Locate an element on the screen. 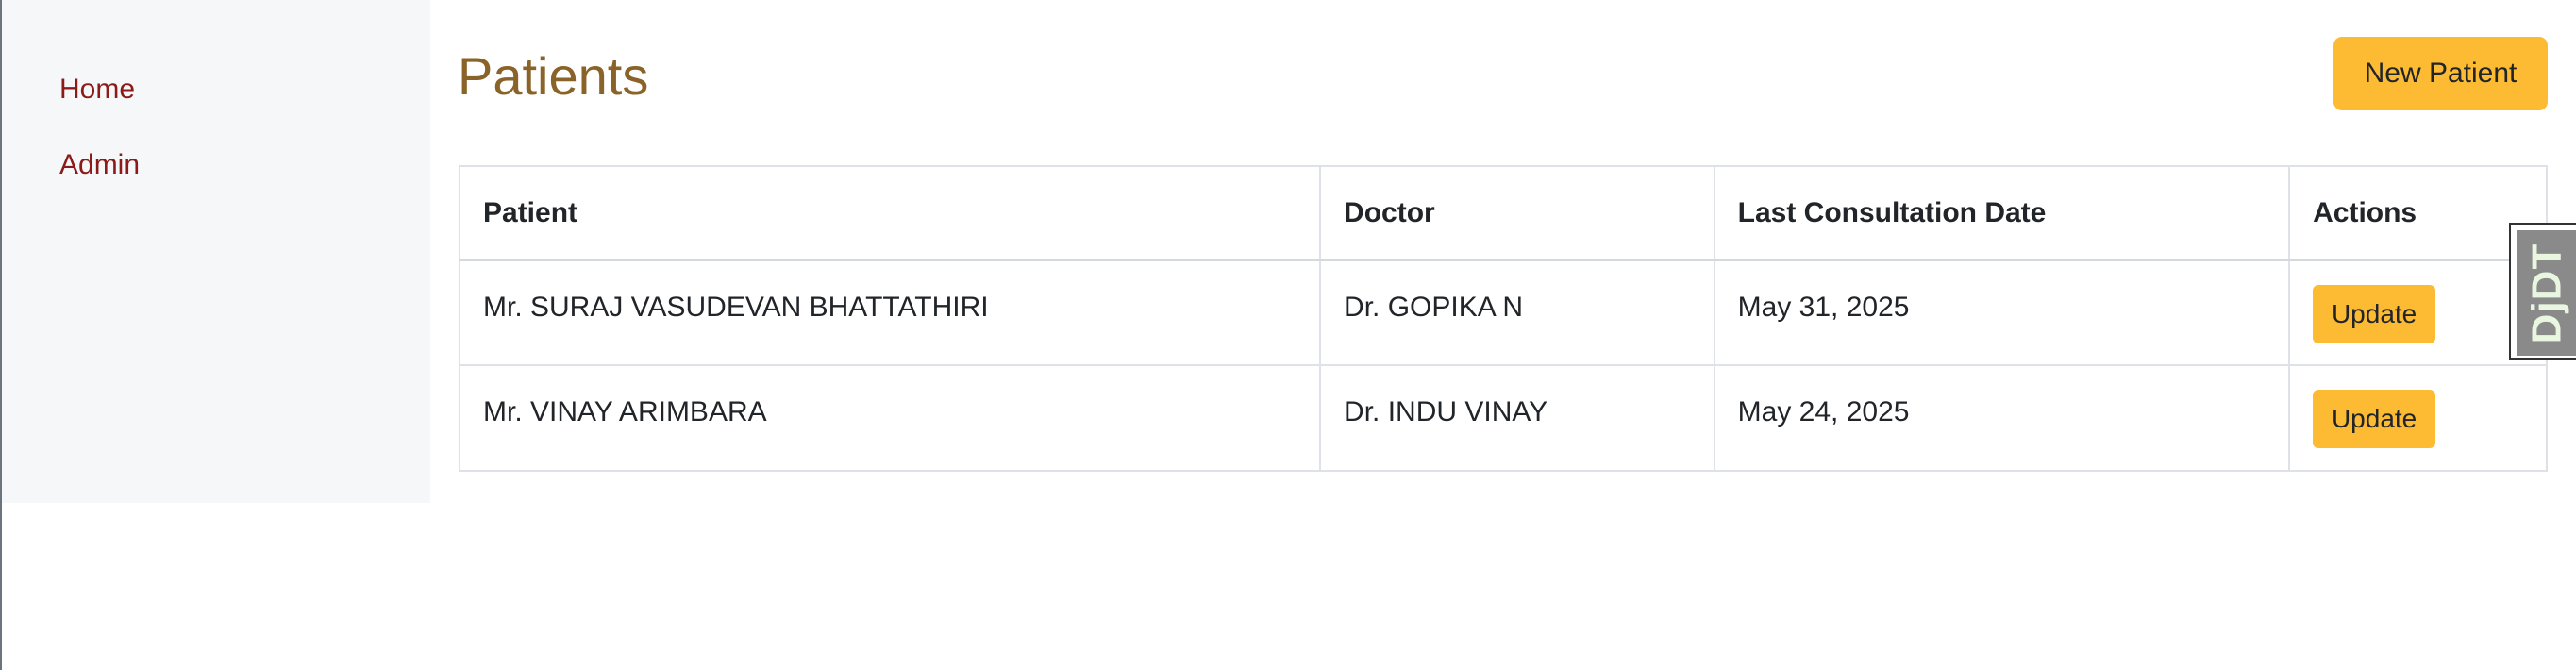  actions-cell: Update is located at coordinates (2418, 418).